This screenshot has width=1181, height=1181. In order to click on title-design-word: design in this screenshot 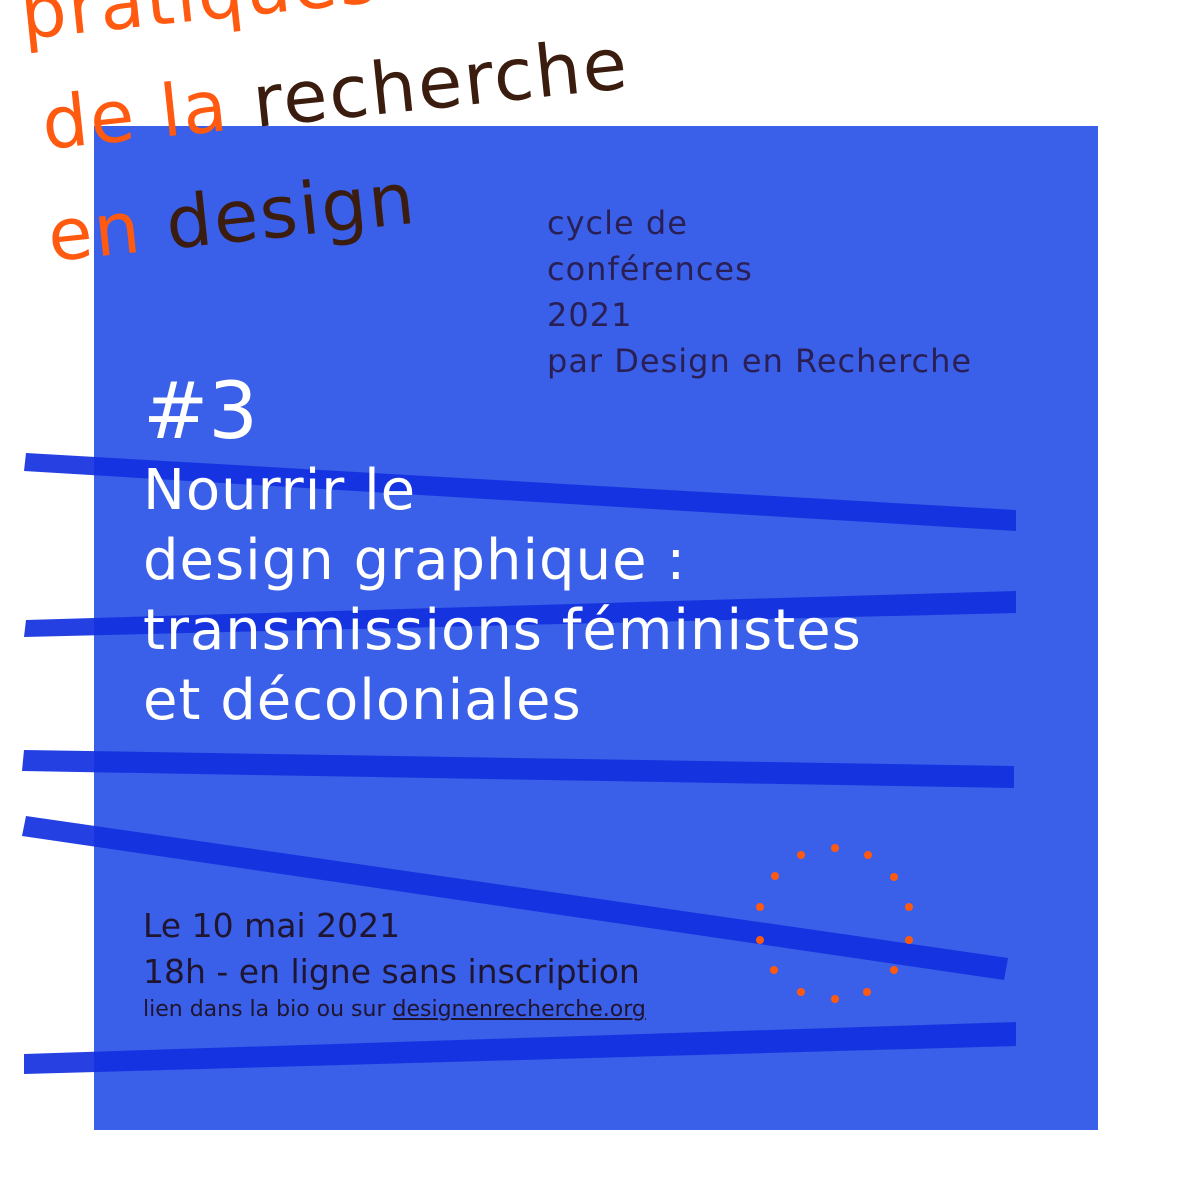, I will do `click(291, 210)`.